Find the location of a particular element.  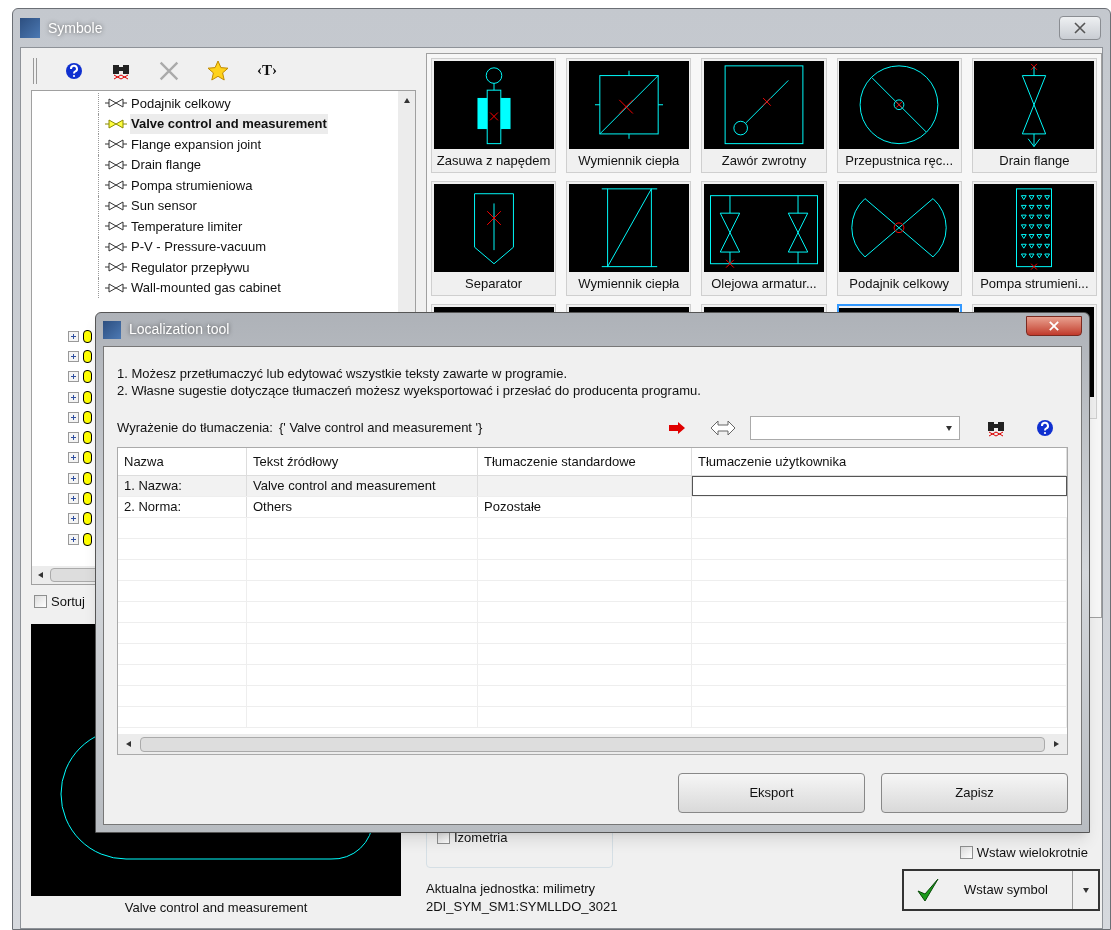

toolbar-grip is located at coordinates (35, 70).